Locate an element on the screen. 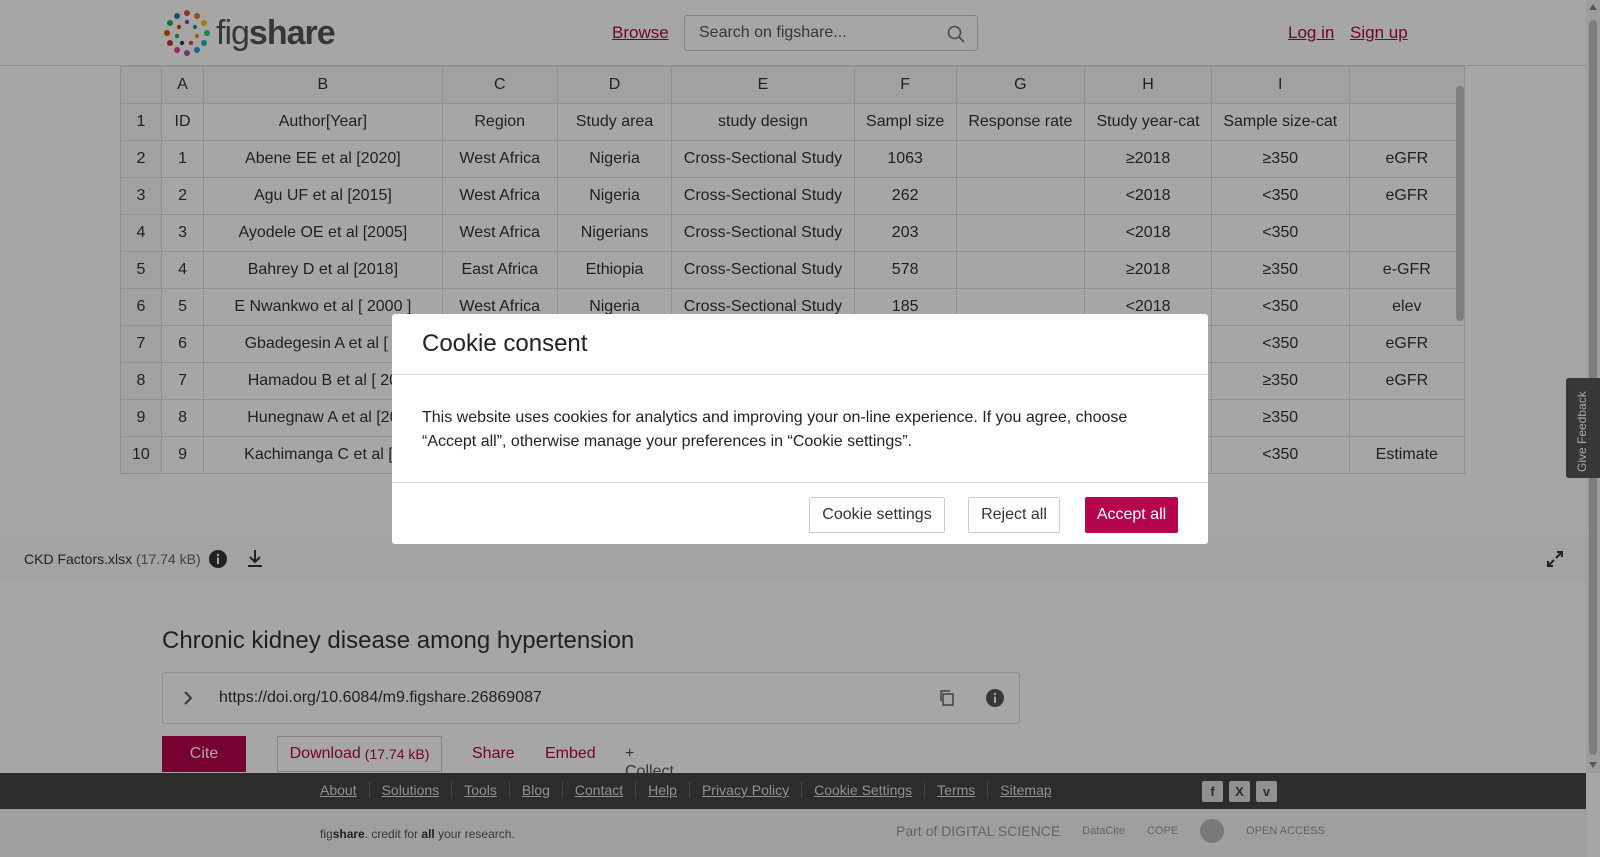  cookie-consent-title: Cookie consent is located at coordinates (505, 343).